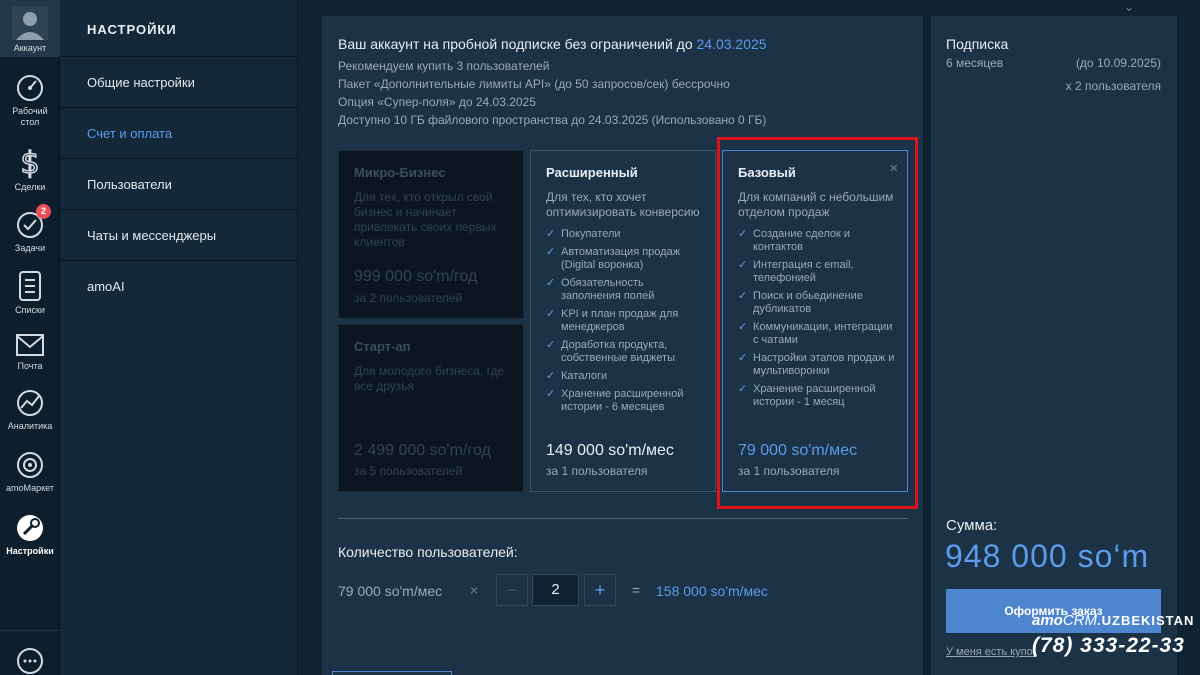 The width and height of the screenshot is (1200, 675). I want to click on rail-deals-label: Сделки, so click(30, 187).